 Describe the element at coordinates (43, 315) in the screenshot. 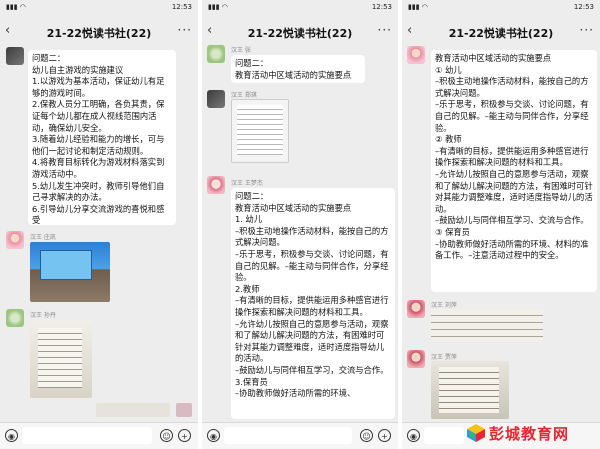

I see `sender-name: 汉王 孙丹` at that location.